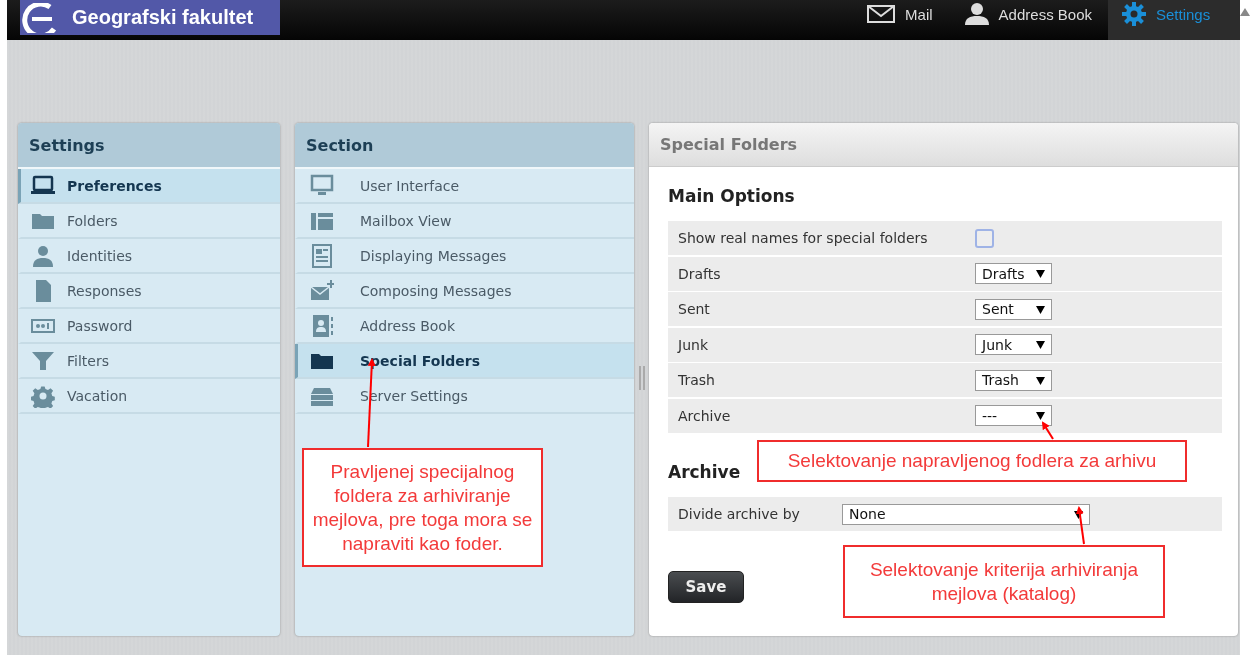 This screenshot has width=1250, height=659. What do you see at coordinates (149, 361) in the screenshot?
I see `menu-item: Filters` at bounding box center [149, 361].